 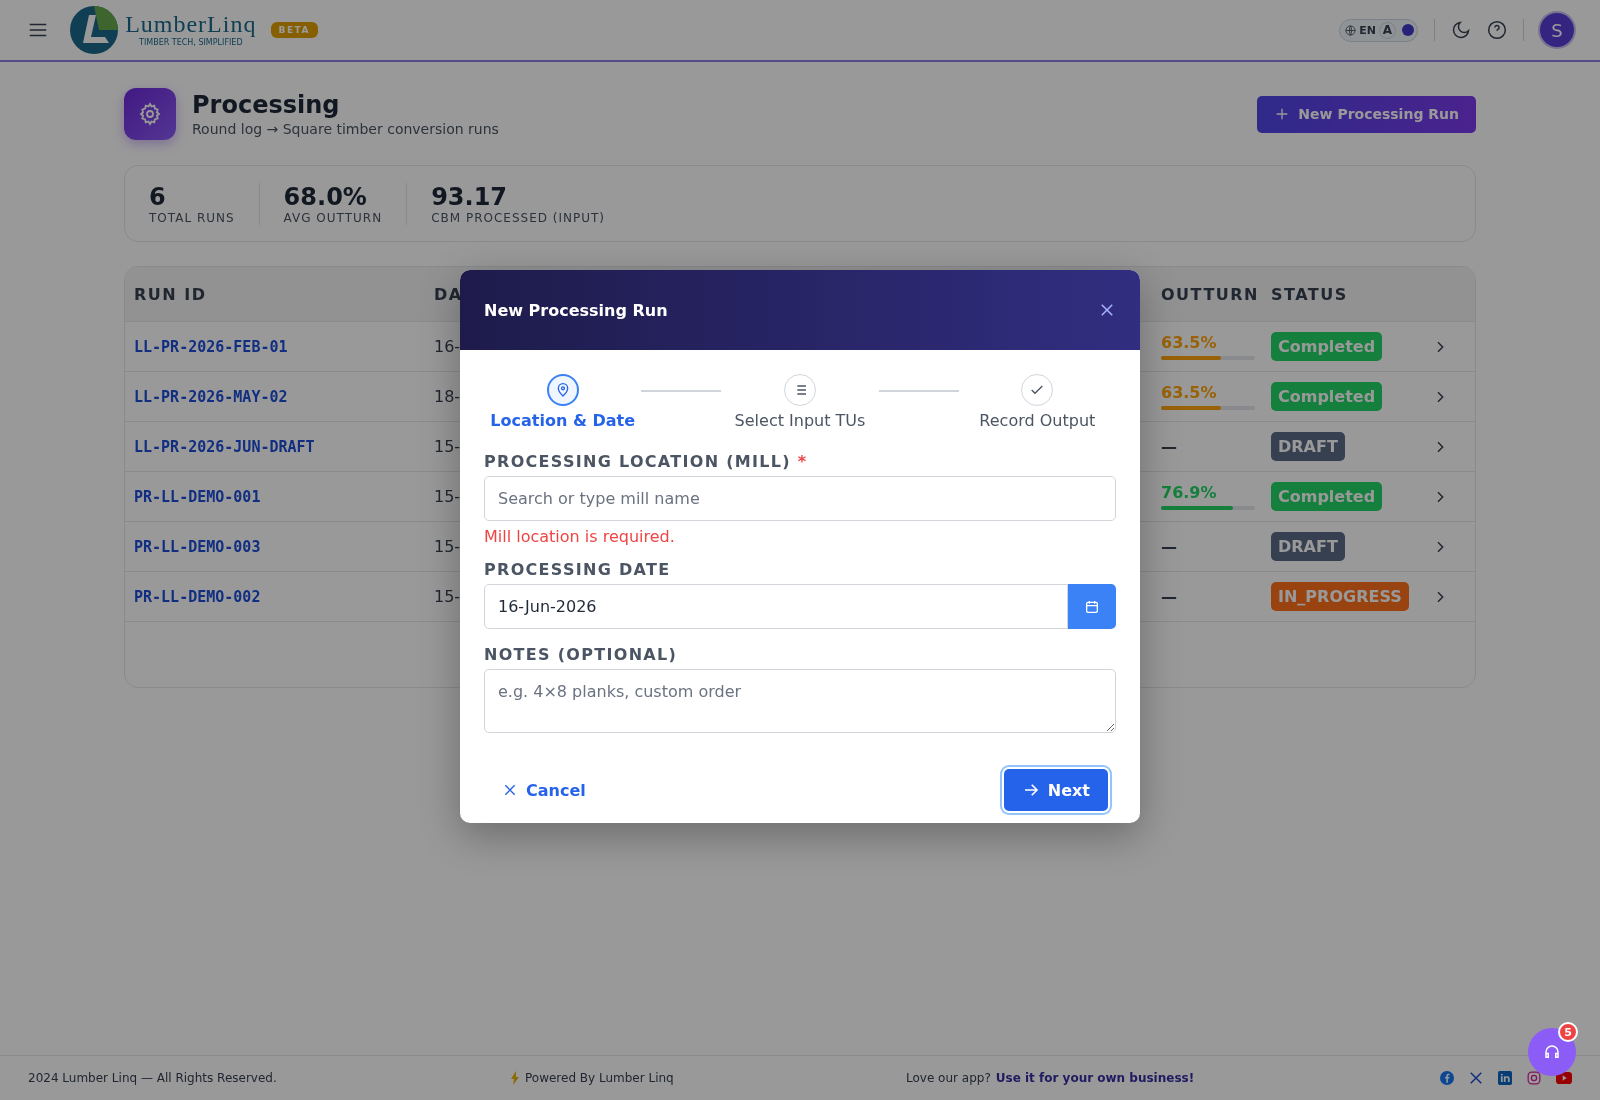 I want to click on globe-icon, so click(x=1351, y=30).